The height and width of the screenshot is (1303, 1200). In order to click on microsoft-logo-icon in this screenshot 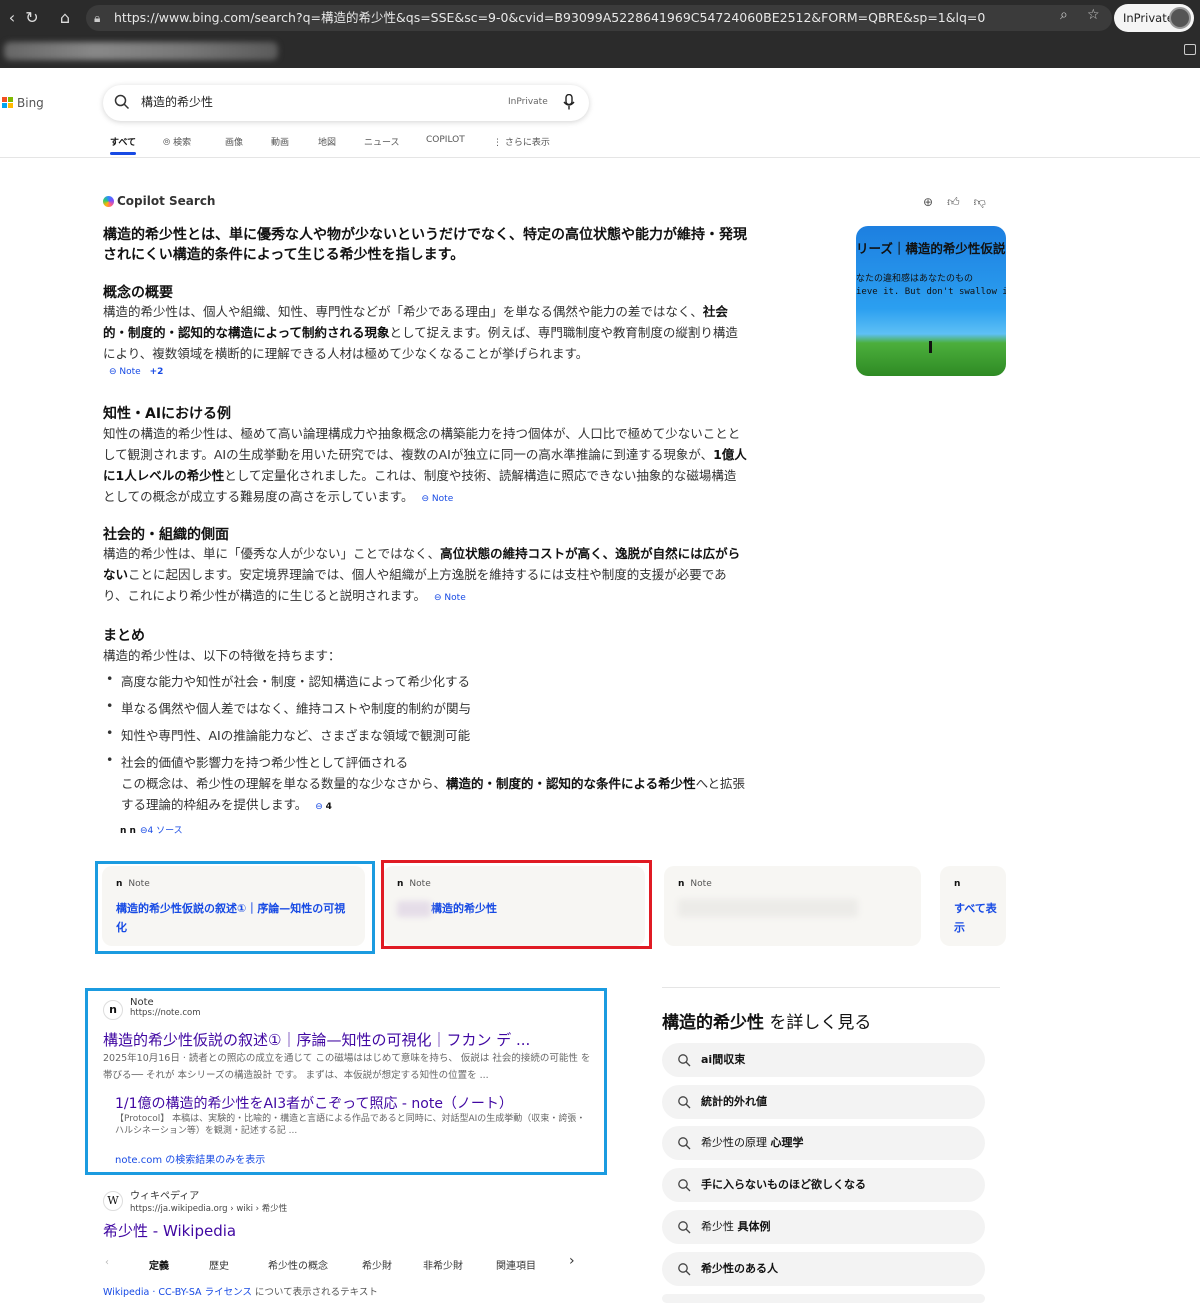, I will do `click(8, 103)`.